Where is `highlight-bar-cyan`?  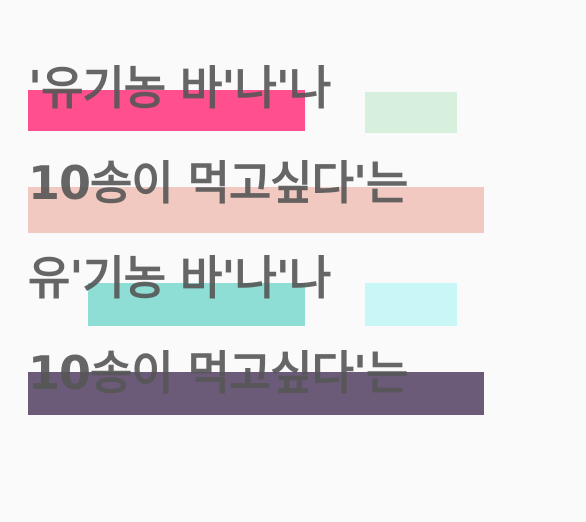 highlight-bar-cyan is located at coordinates (411, 304).